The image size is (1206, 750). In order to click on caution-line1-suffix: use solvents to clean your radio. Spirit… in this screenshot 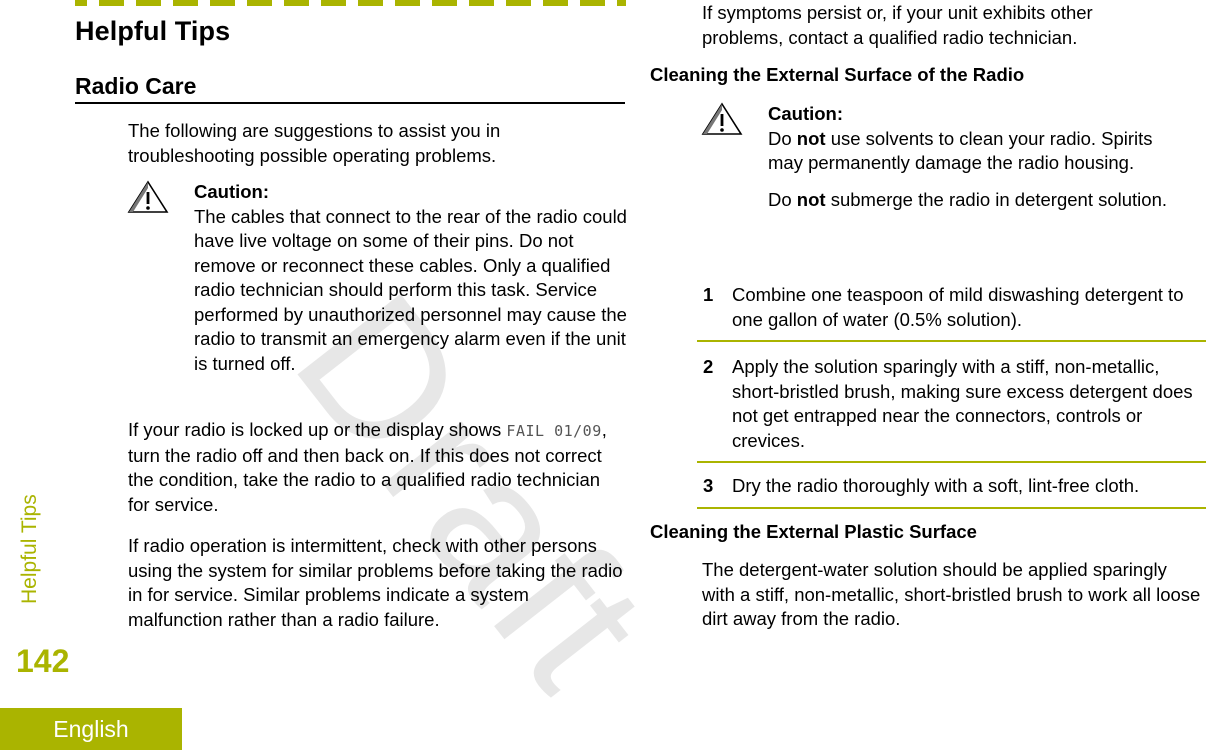, I will do `click(960, 150)`.